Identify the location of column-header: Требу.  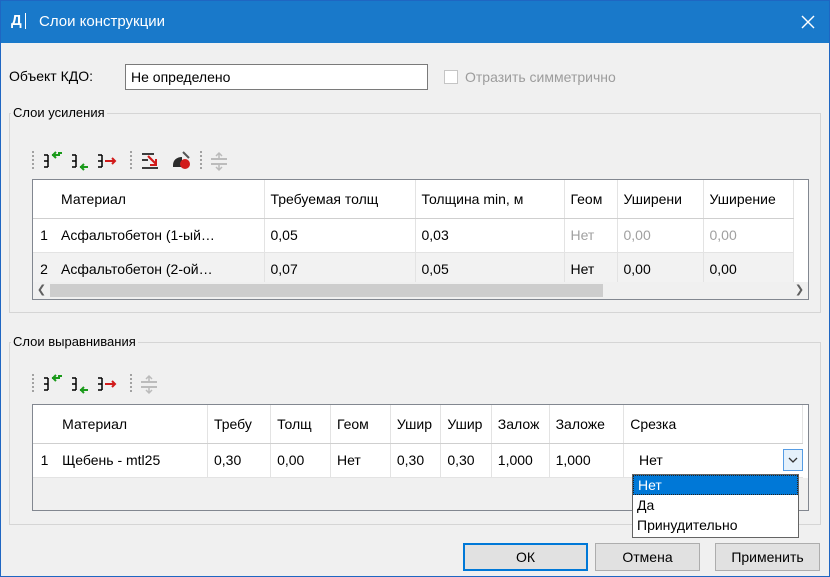
(239, 424).